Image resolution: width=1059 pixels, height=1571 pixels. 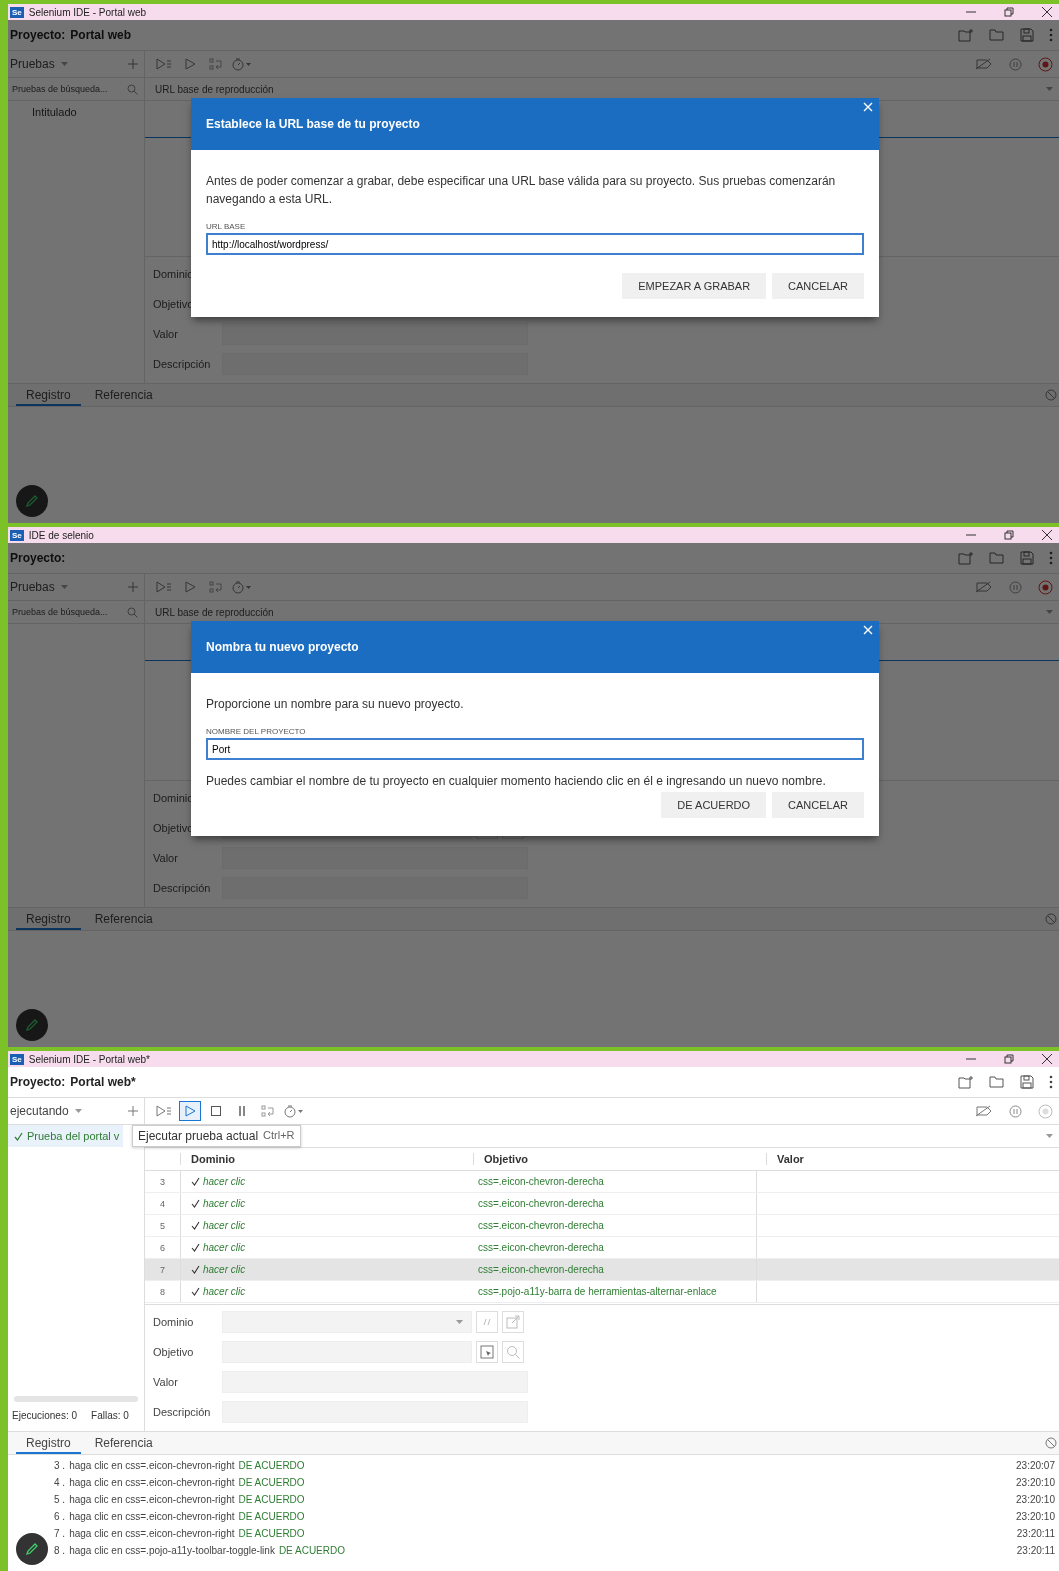 I want to click on row-number: 4, so click(x=162, y=1203).